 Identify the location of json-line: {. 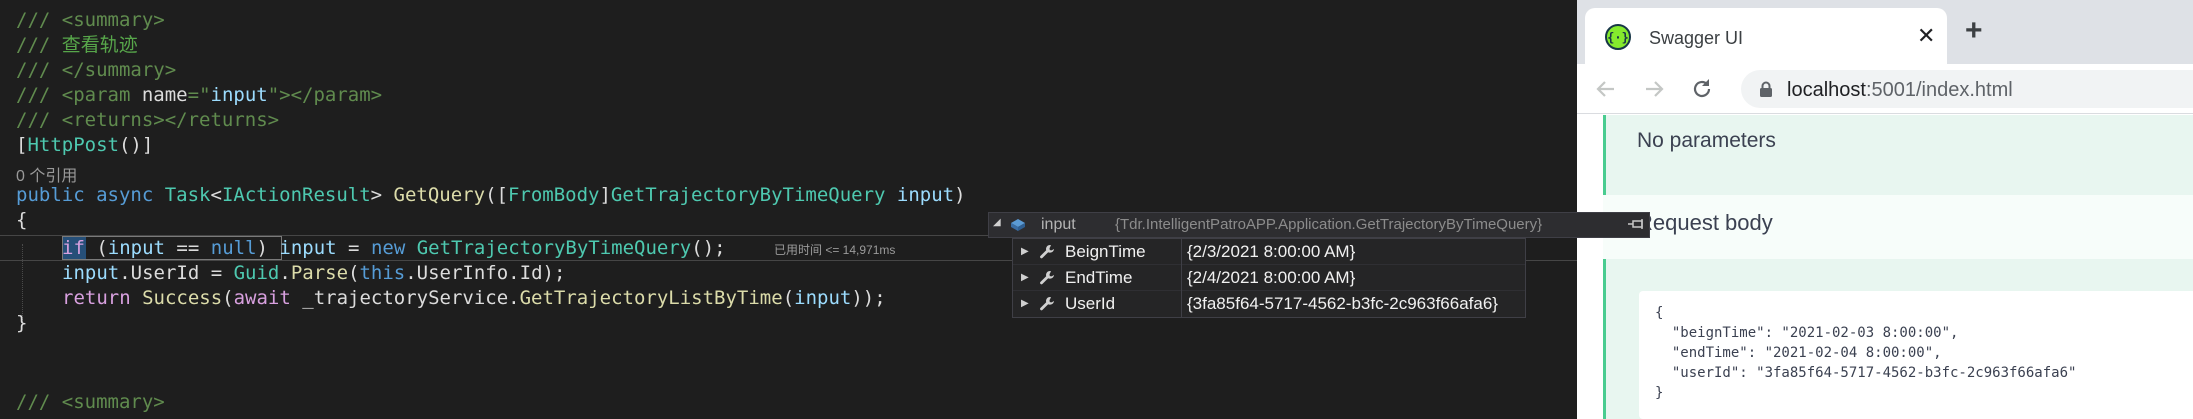
(1659, 313).